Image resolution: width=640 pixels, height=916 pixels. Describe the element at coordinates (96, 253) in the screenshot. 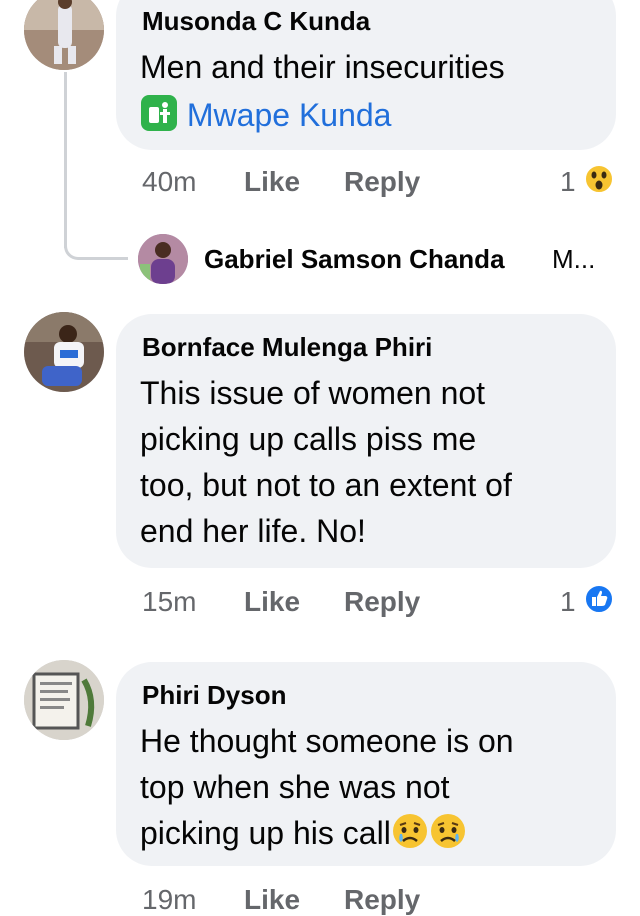

I see `thread-connector-curve` at that location.